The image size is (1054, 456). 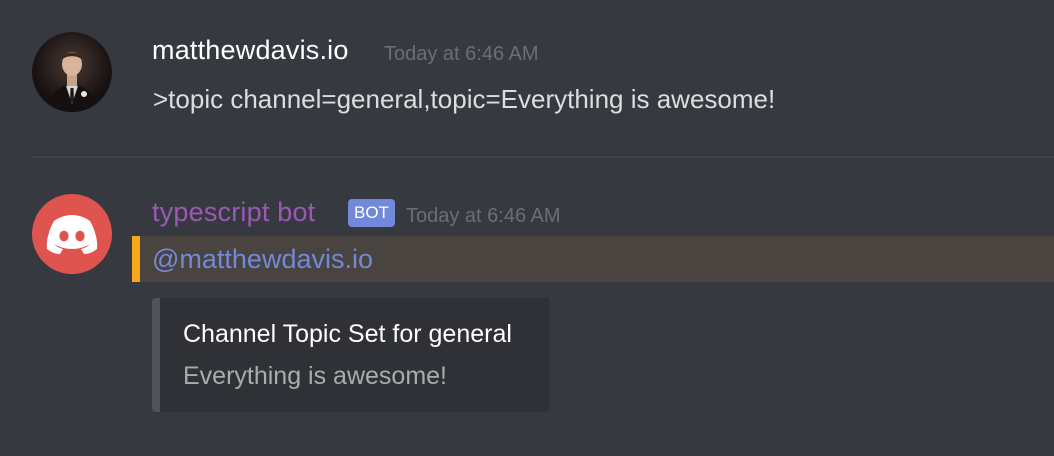 I want to click on embed-title: Channel Topic Set for general, so click(x=347, y=334).